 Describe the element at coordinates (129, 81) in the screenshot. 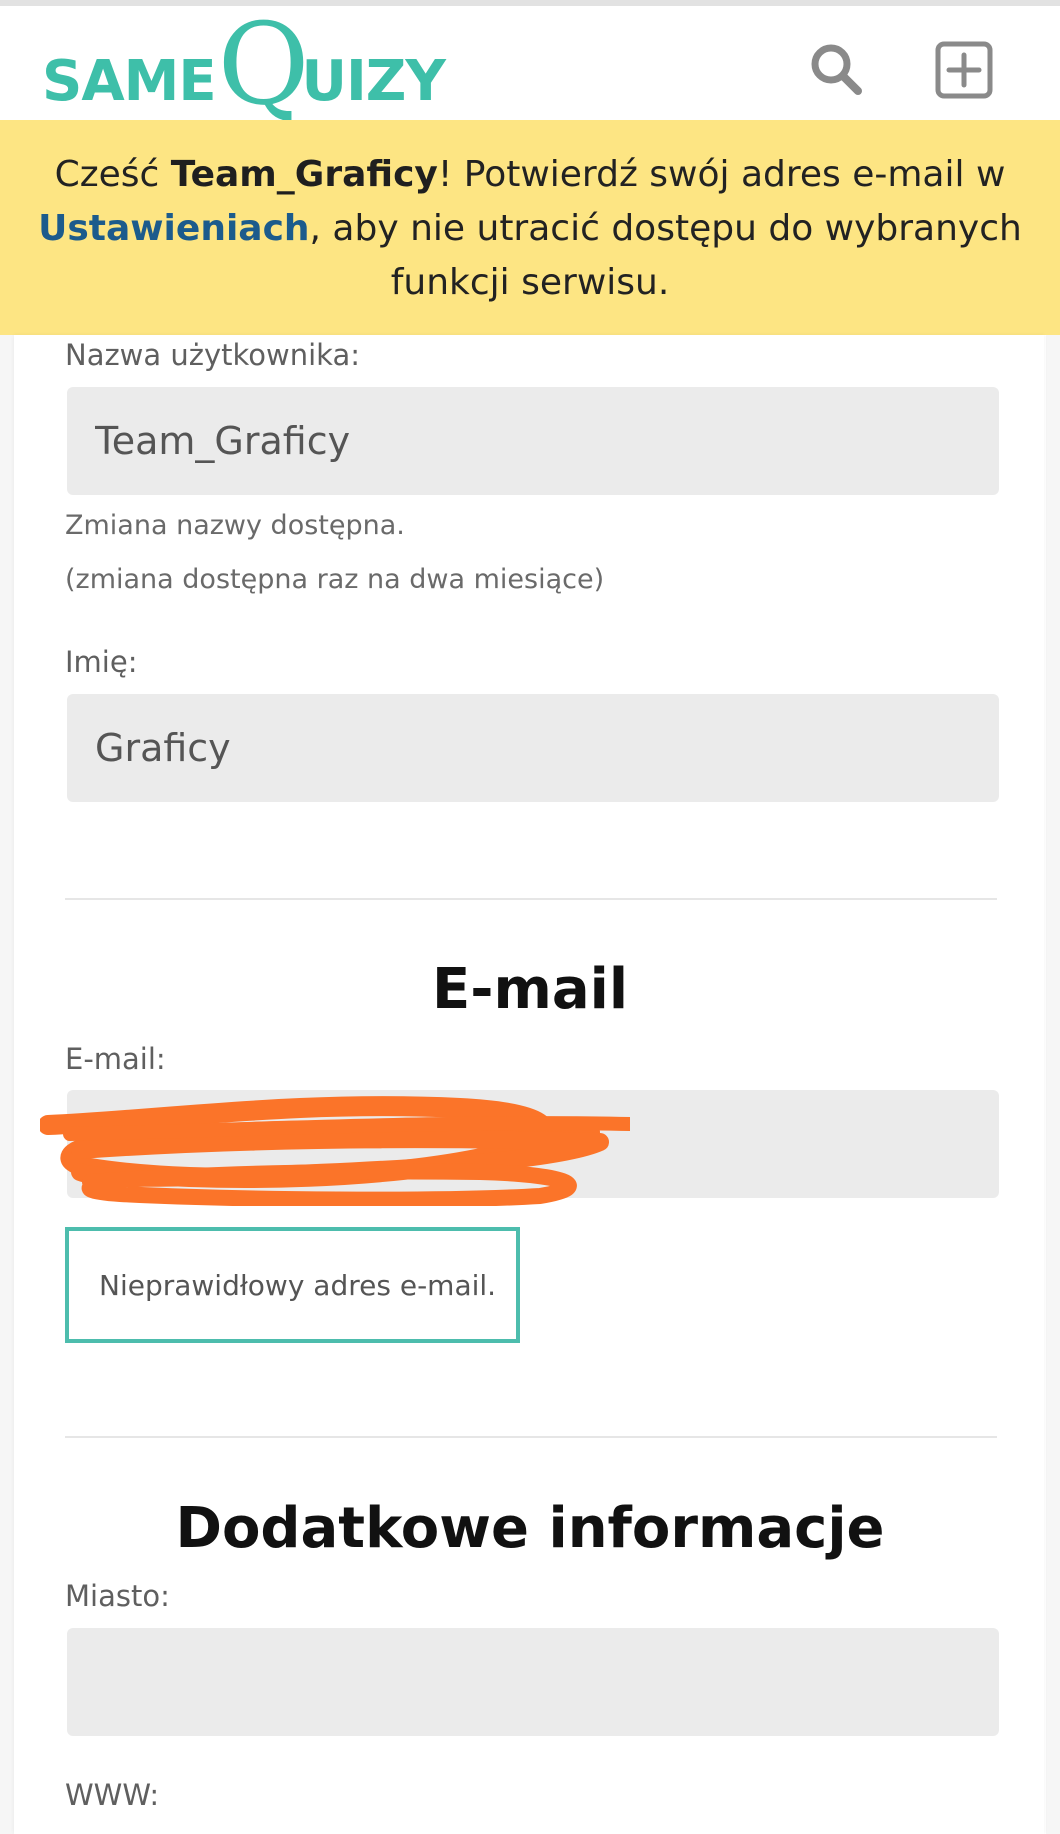

I see `logo-text-same: SAME` at that location.